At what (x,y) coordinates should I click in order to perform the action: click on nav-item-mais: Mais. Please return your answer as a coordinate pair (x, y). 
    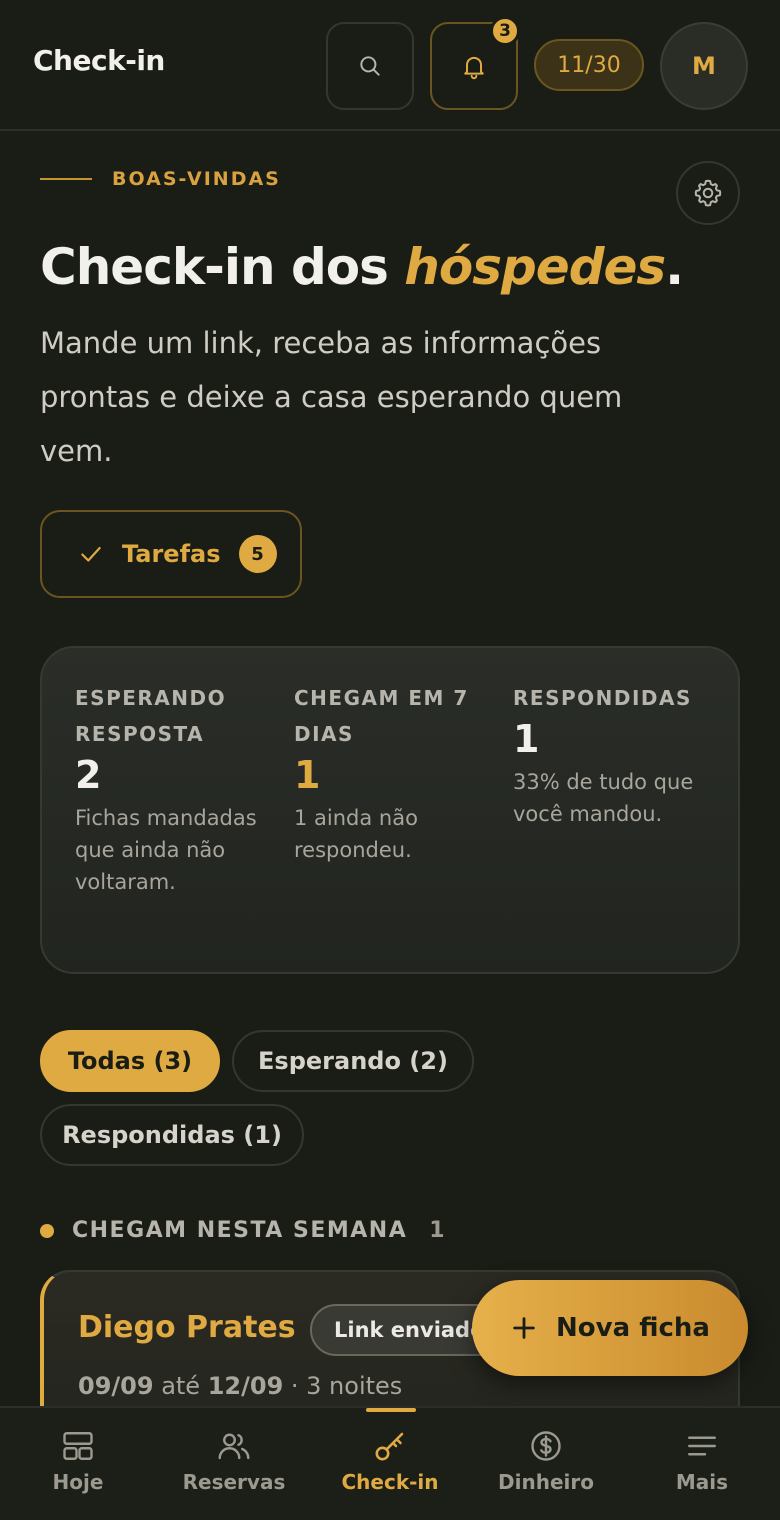
    Looking at the image, I should click on (702, 1464).